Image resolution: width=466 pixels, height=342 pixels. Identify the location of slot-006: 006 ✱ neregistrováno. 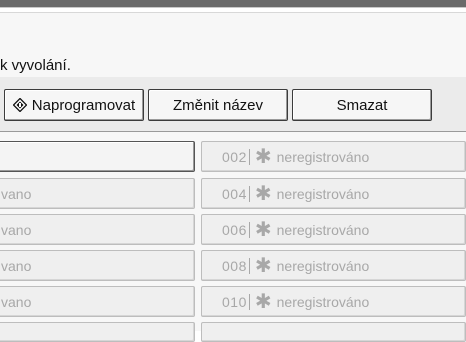
(333, 229).